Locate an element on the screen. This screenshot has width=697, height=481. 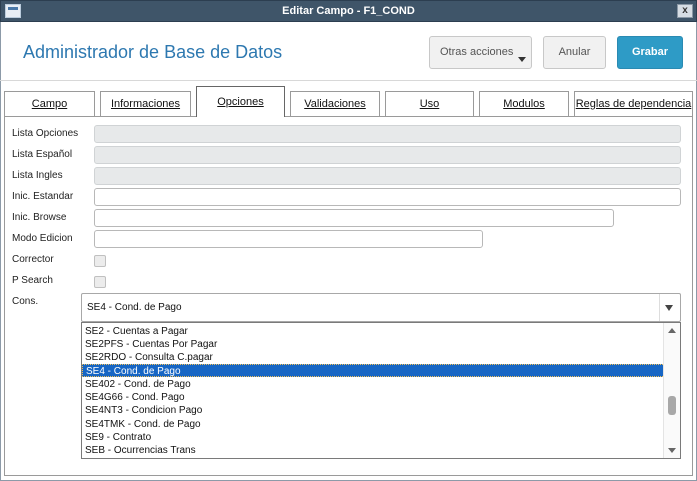
dropdown-option: SE2RDO - Consulta C.pagar is located at coordinates (373, 357).